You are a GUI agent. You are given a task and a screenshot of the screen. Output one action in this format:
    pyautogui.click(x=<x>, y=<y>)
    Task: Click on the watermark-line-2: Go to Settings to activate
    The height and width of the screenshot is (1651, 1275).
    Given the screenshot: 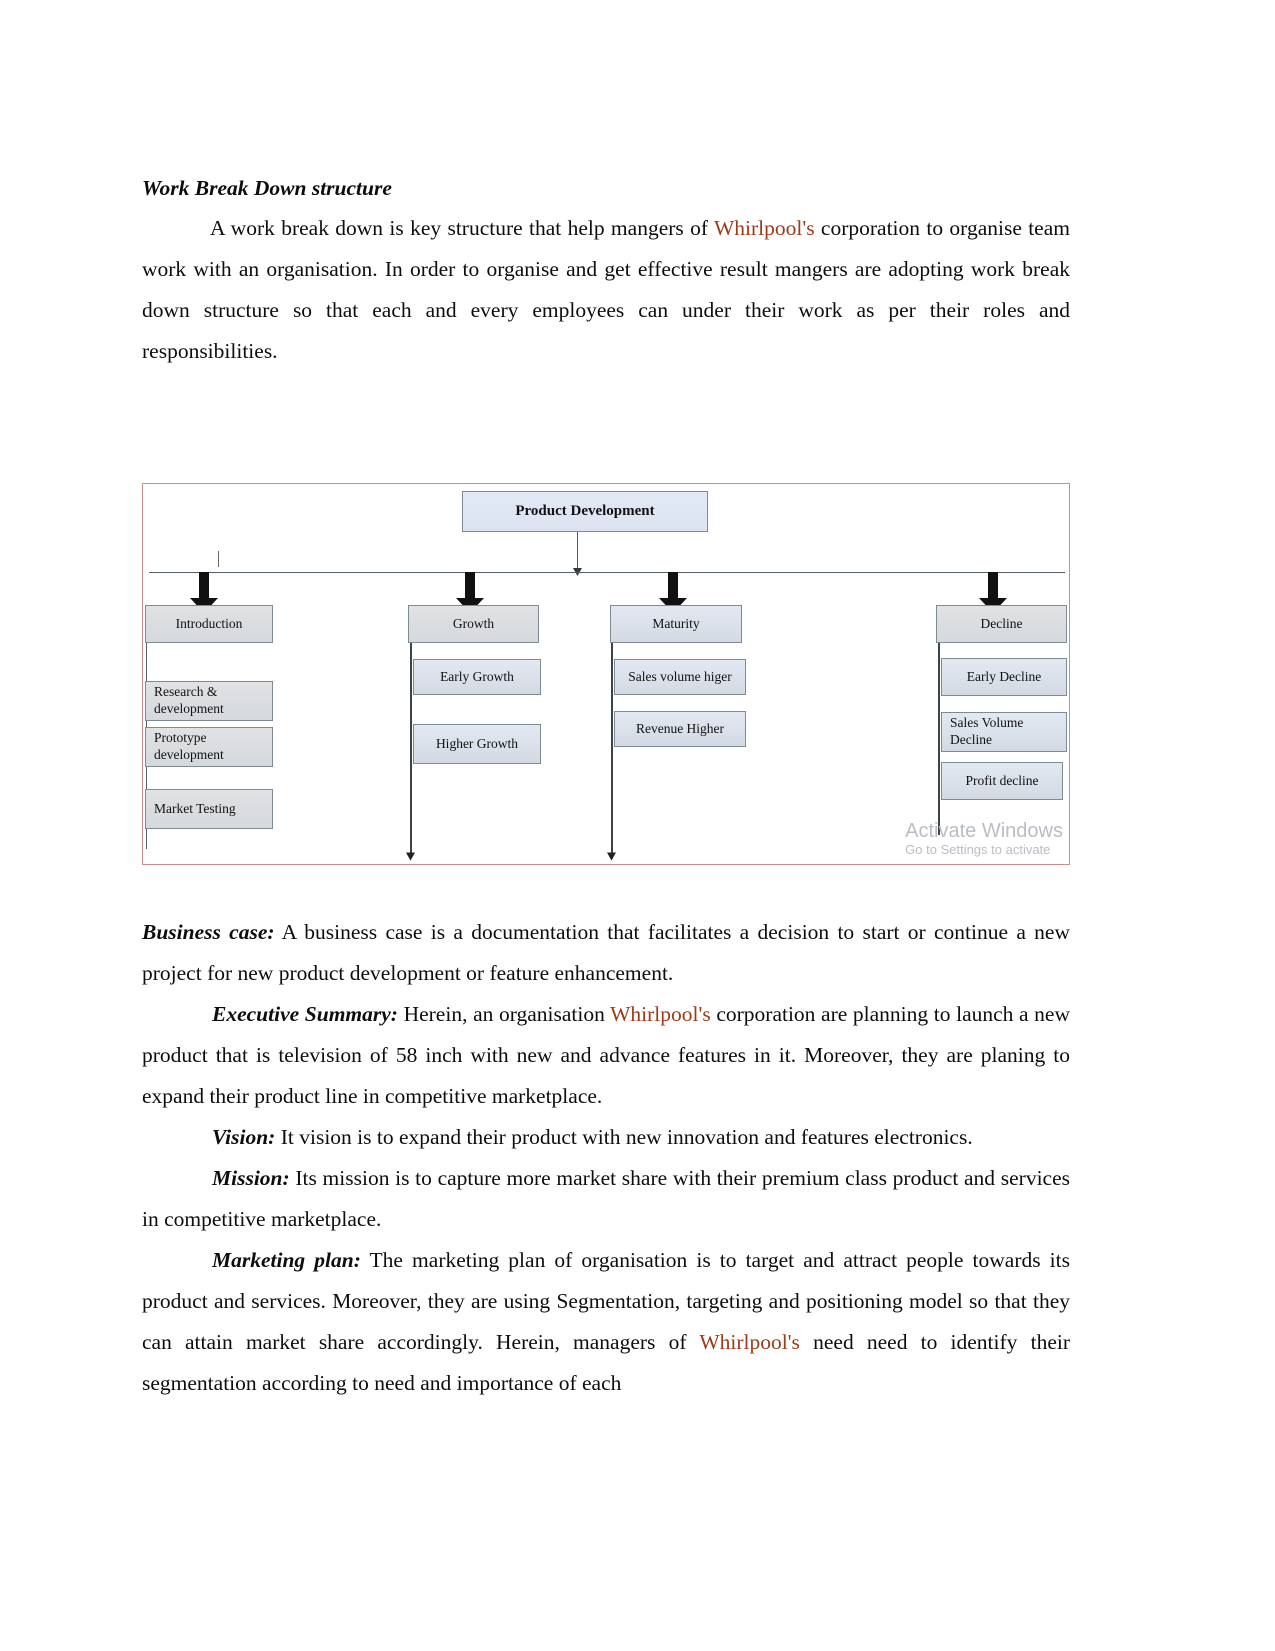 What is the action you would take?
    pyautogui.click(x=978, y=849)
    